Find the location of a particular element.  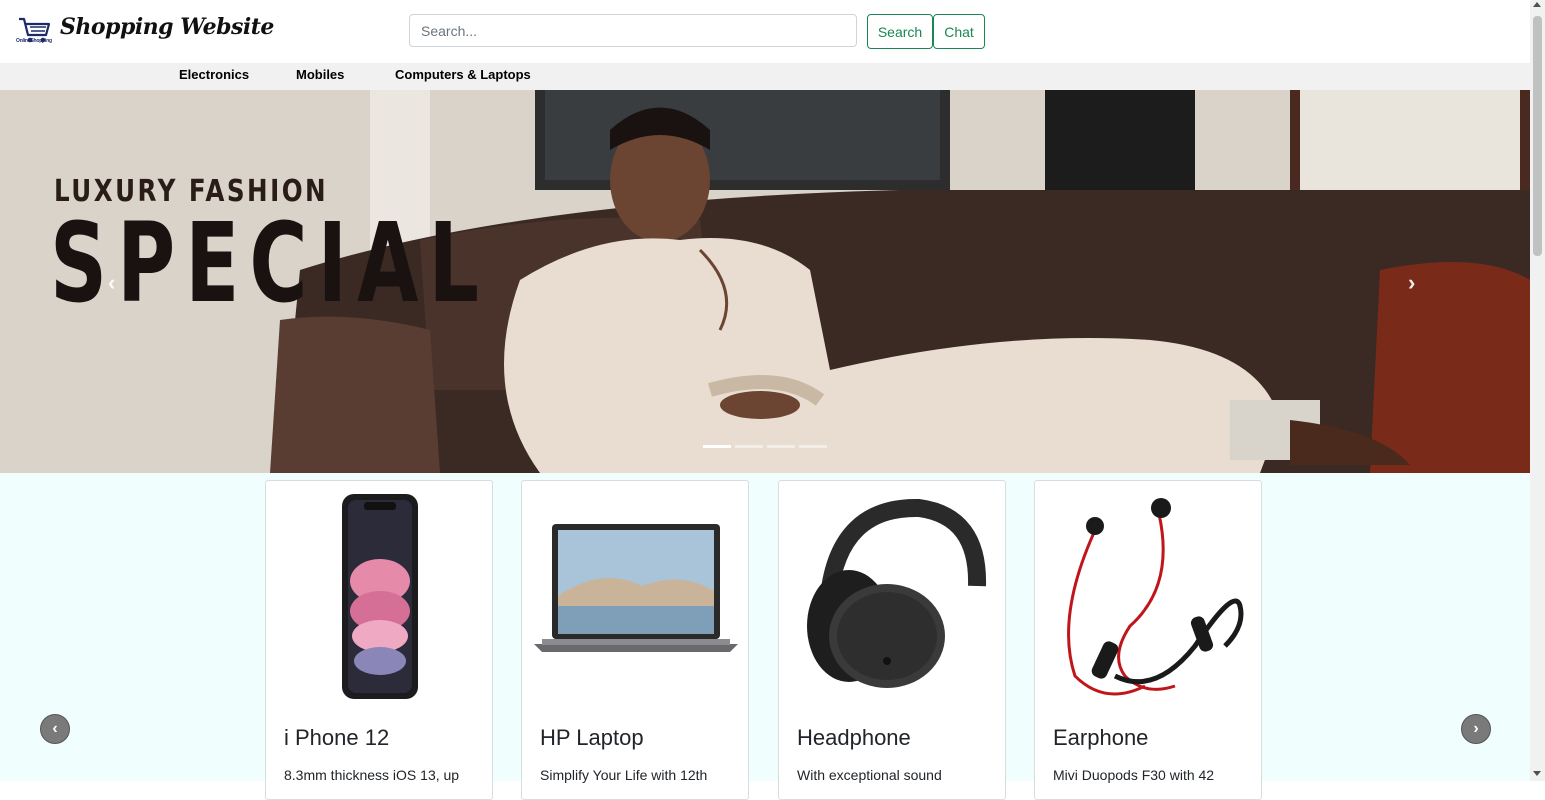

scroll-up-icon is located at coordinates (1537, 4).